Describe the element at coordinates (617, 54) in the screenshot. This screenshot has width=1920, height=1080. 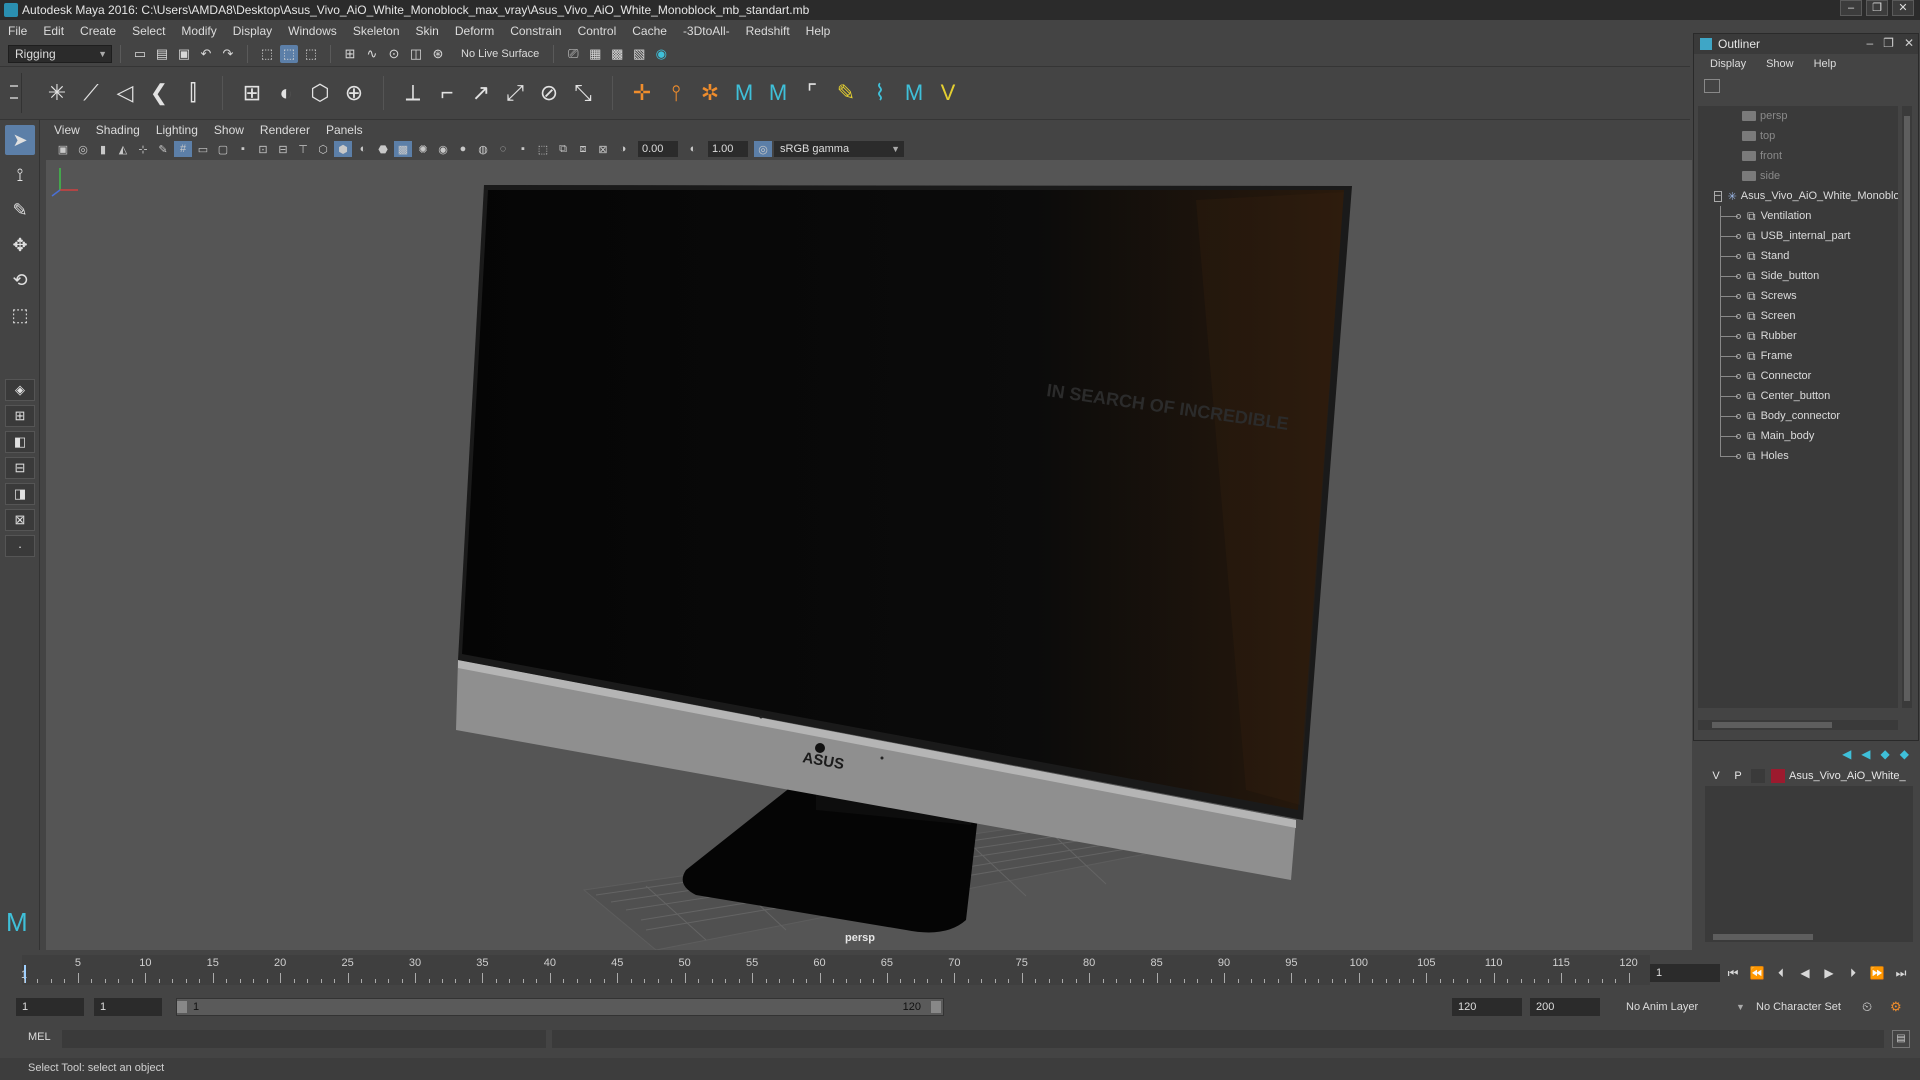
I see `render-current-frame-icon: ▩` at that location.